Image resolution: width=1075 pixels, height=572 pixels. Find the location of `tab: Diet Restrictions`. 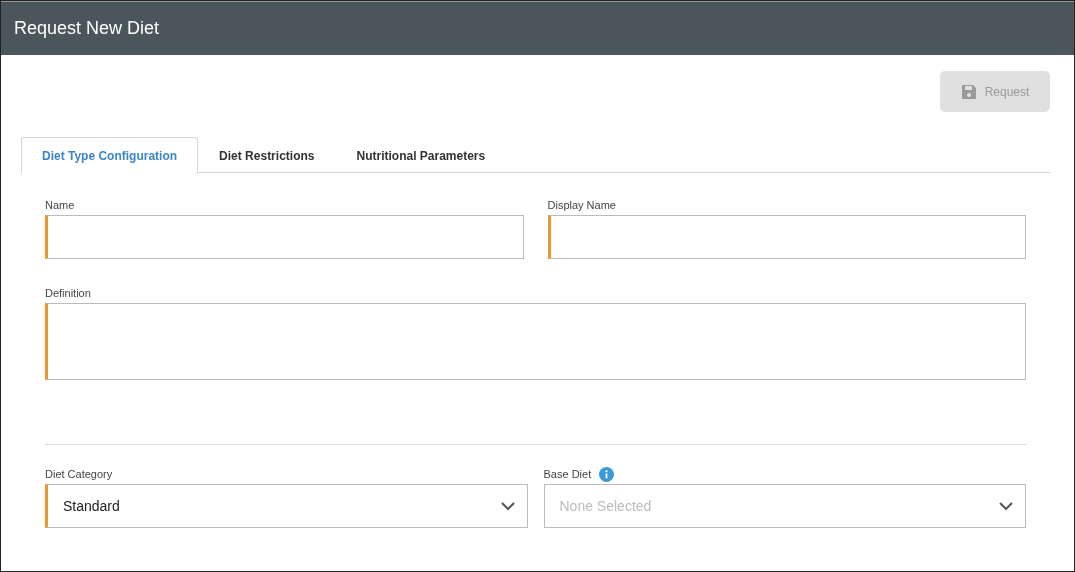

tab: Diet Restrictions is located at coordinates (267, 155).